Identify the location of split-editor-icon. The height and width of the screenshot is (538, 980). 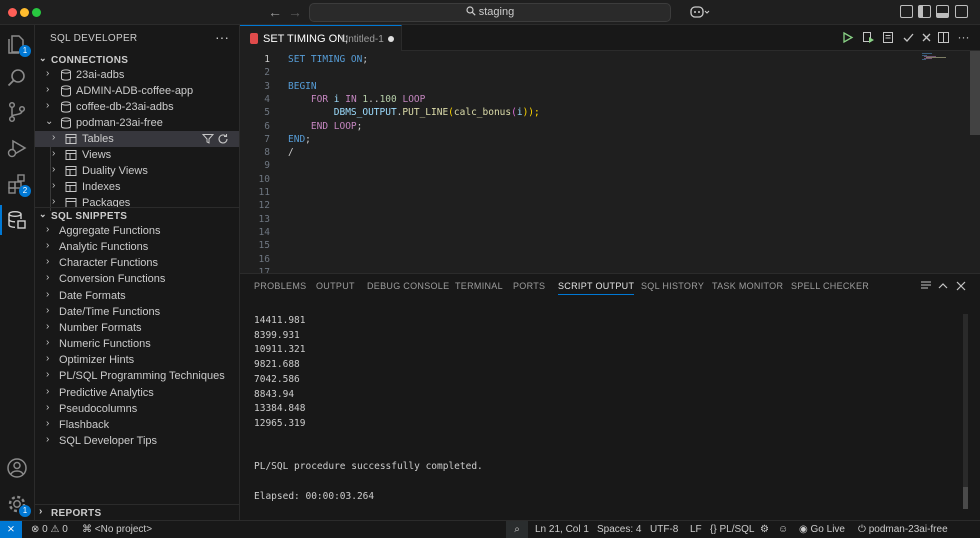
(943, 37).